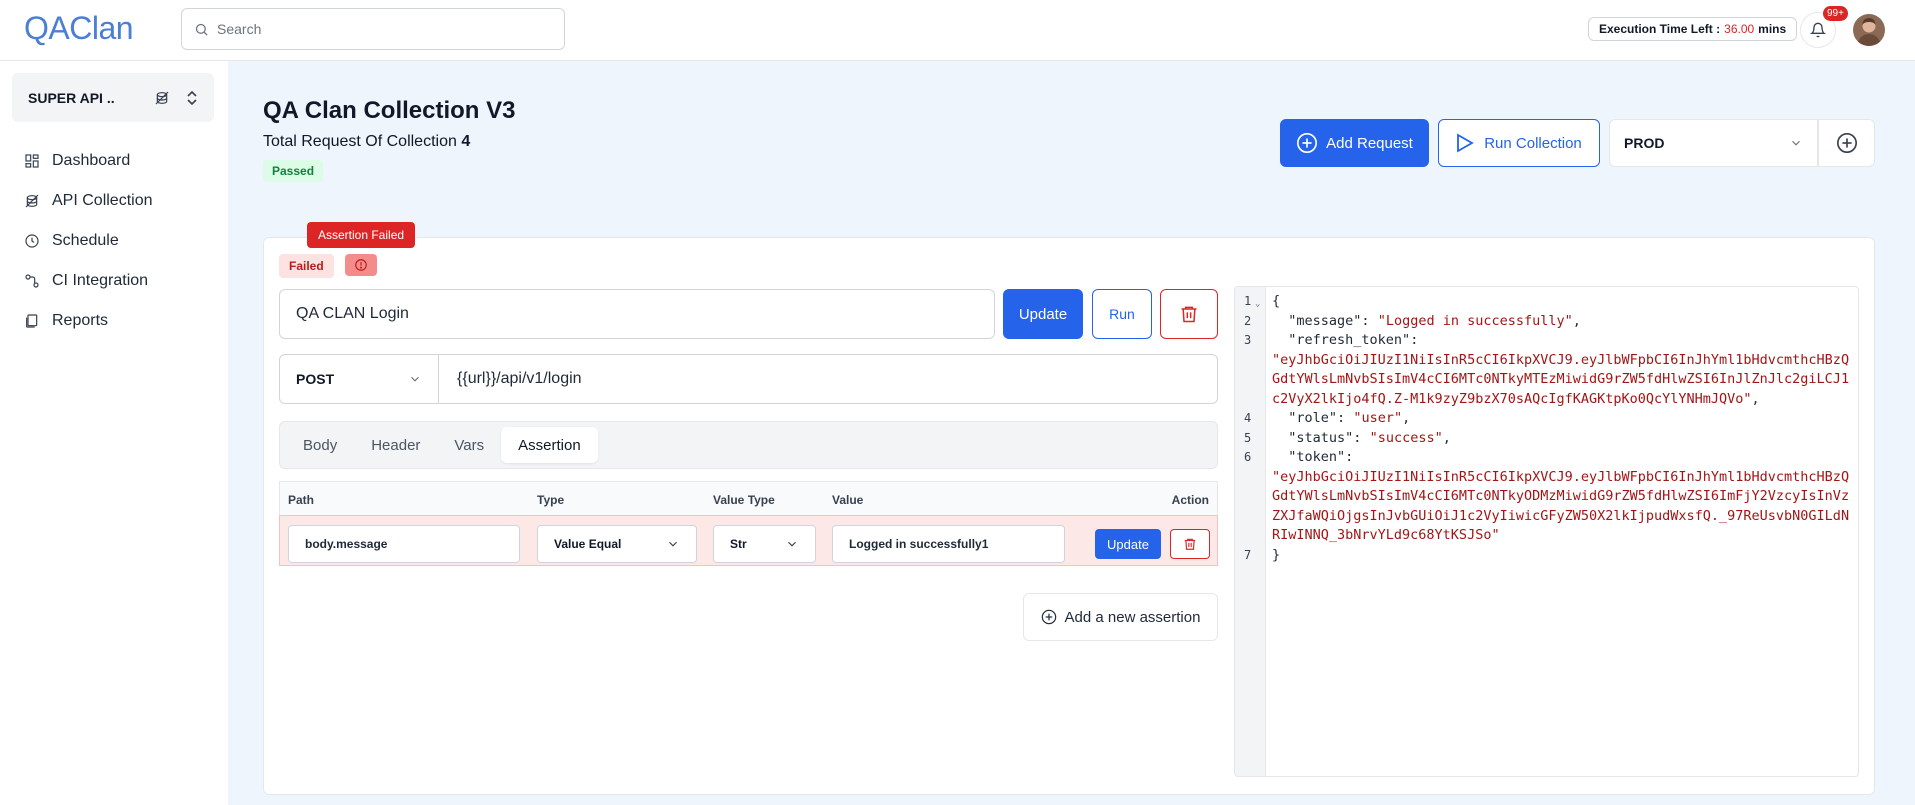 This screenshot has width=1915, height=805. Describe the element at coordinates (748, 445) in the screenshot. I see `request-tabs: Body Header Vars Assertion` at that location.